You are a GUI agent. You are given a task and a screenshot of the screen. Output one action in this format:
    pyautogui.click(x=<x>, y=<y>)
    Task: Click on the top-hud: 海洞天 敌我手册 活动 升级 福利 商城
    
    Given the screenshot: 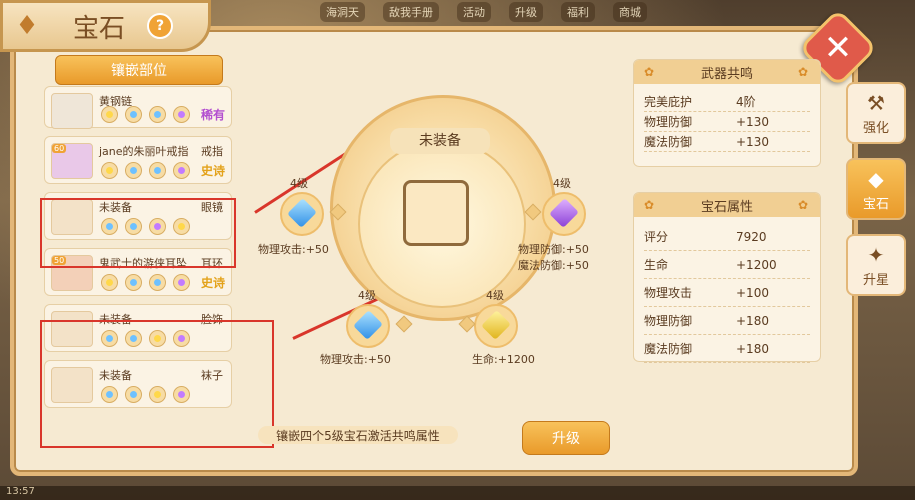 What is the action you would take?
    pyautogui.click(x=530, y=12)
    